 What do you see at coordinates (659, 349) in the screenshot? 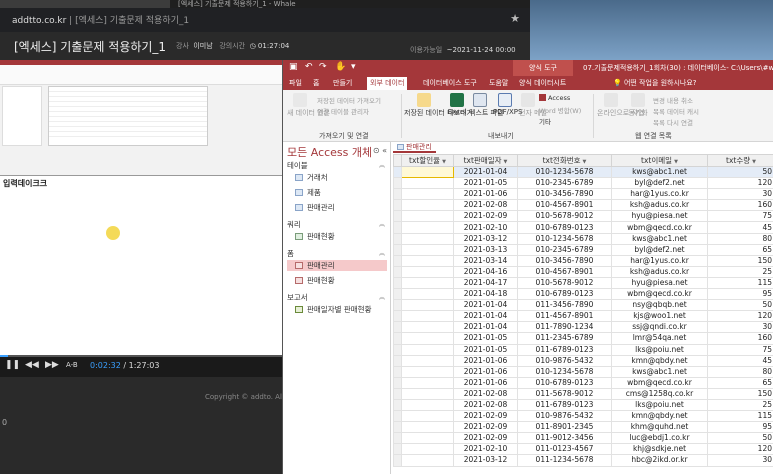
I see `table-cell: lks@poiu.net` at bounding box center [659, 349].